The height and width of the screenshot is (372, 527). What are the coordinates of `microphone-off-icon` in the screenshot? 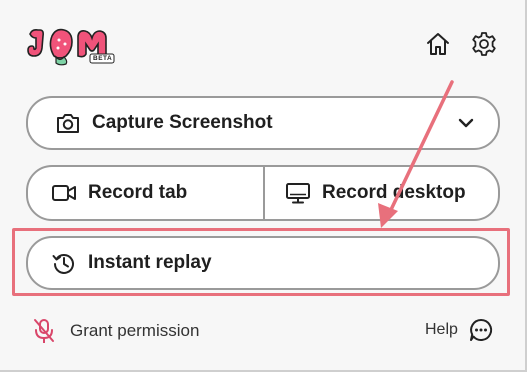 It's located at (45, 331).